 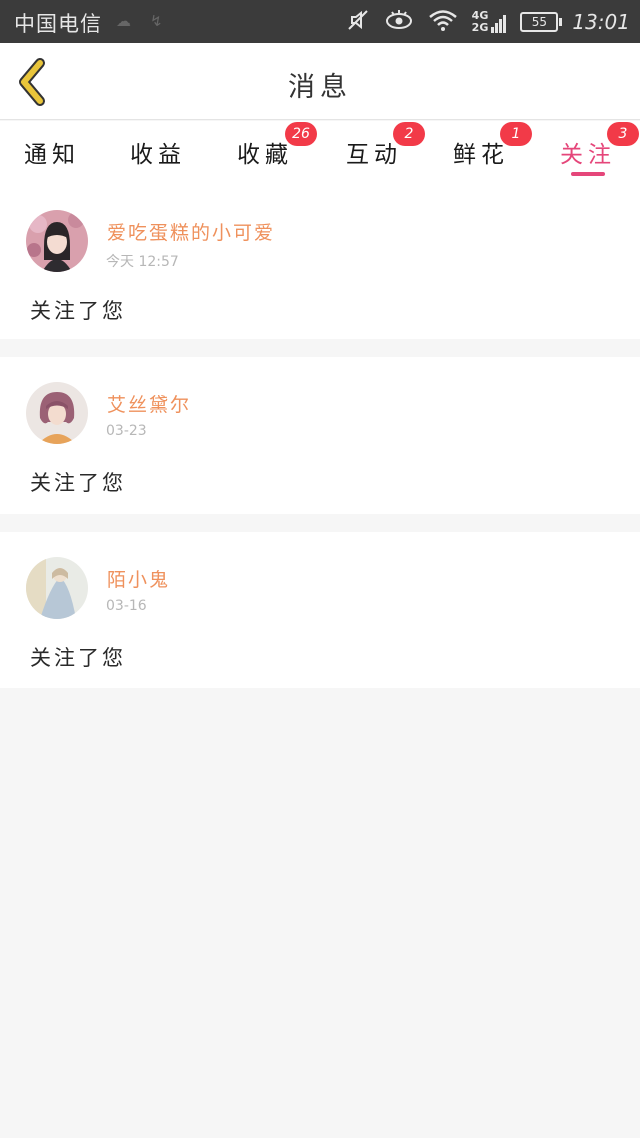 What do you see at coordinates (320, 21) in the screenshot?
I see `status-bar: 中国电信 ☁ ↯ 4G 2G 55 13:01` at bounding box center [320, 21].